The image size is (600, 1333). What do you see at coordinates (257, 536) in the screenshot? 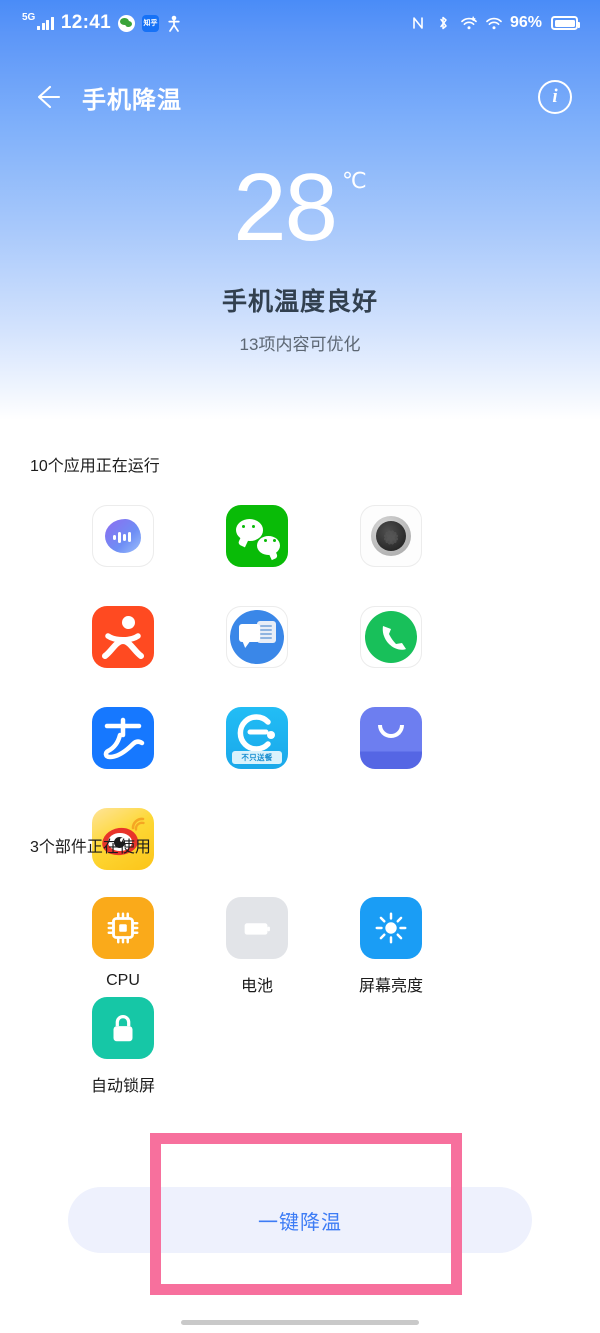
I see `wechat-icon` at bounding box center [257, 536].